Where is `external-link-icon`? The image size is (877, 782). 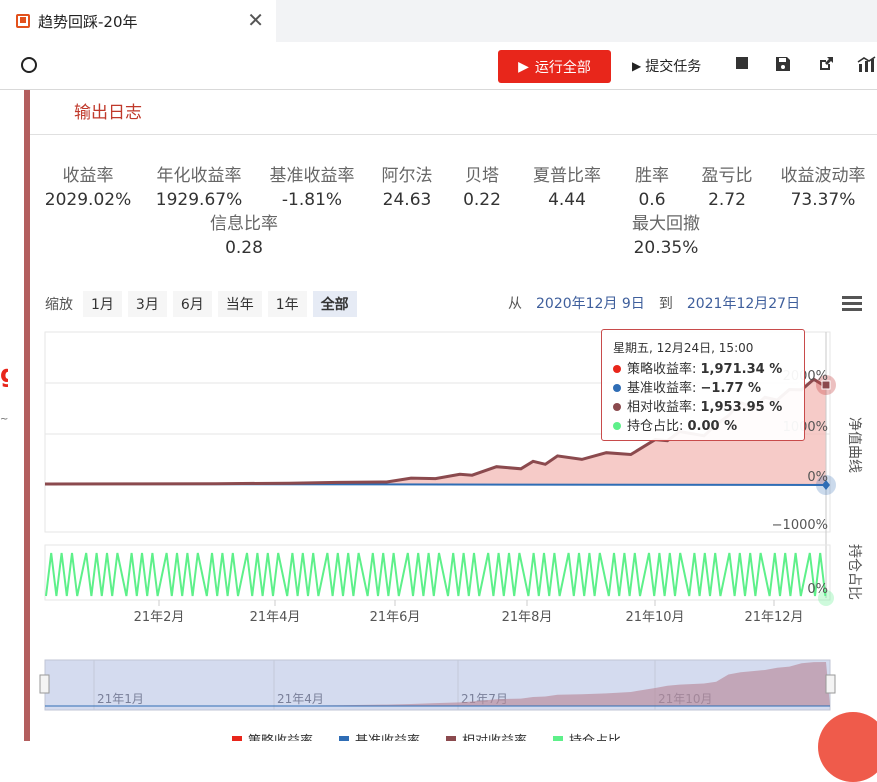 external-link-icon is located at coordinates (826, 65).